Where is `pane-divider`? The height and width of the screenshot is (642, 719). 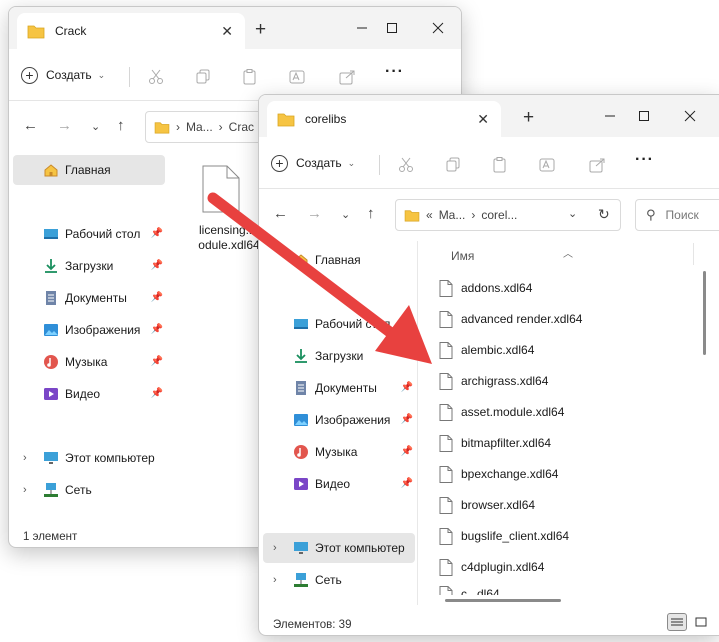 pane-divider is located at coordinates (417, 423).